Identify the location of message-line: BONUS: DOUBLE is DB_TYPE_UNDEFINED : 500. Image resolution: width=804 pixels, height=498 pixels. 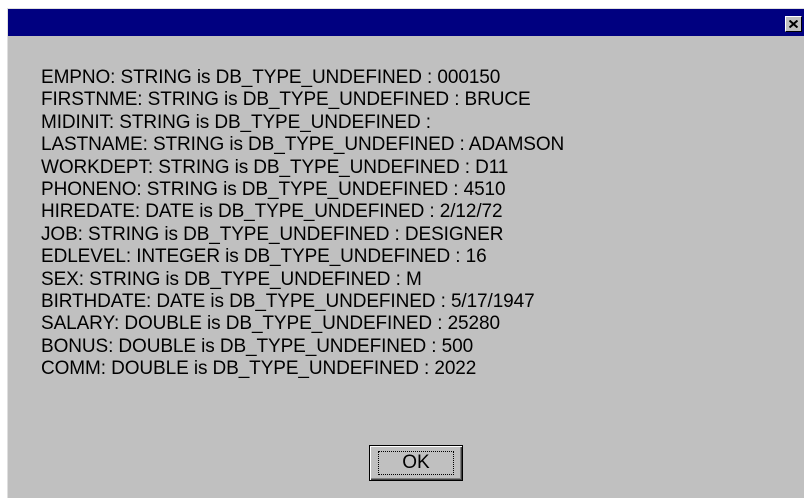
(257, 346).